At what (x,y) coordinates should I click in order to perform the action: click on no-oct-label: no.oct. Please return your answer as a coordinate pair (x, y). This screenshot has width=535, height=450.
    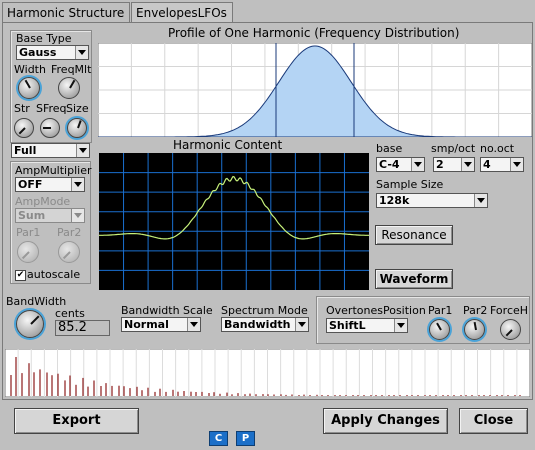
    Looking at the image, I should click on (497, 148).